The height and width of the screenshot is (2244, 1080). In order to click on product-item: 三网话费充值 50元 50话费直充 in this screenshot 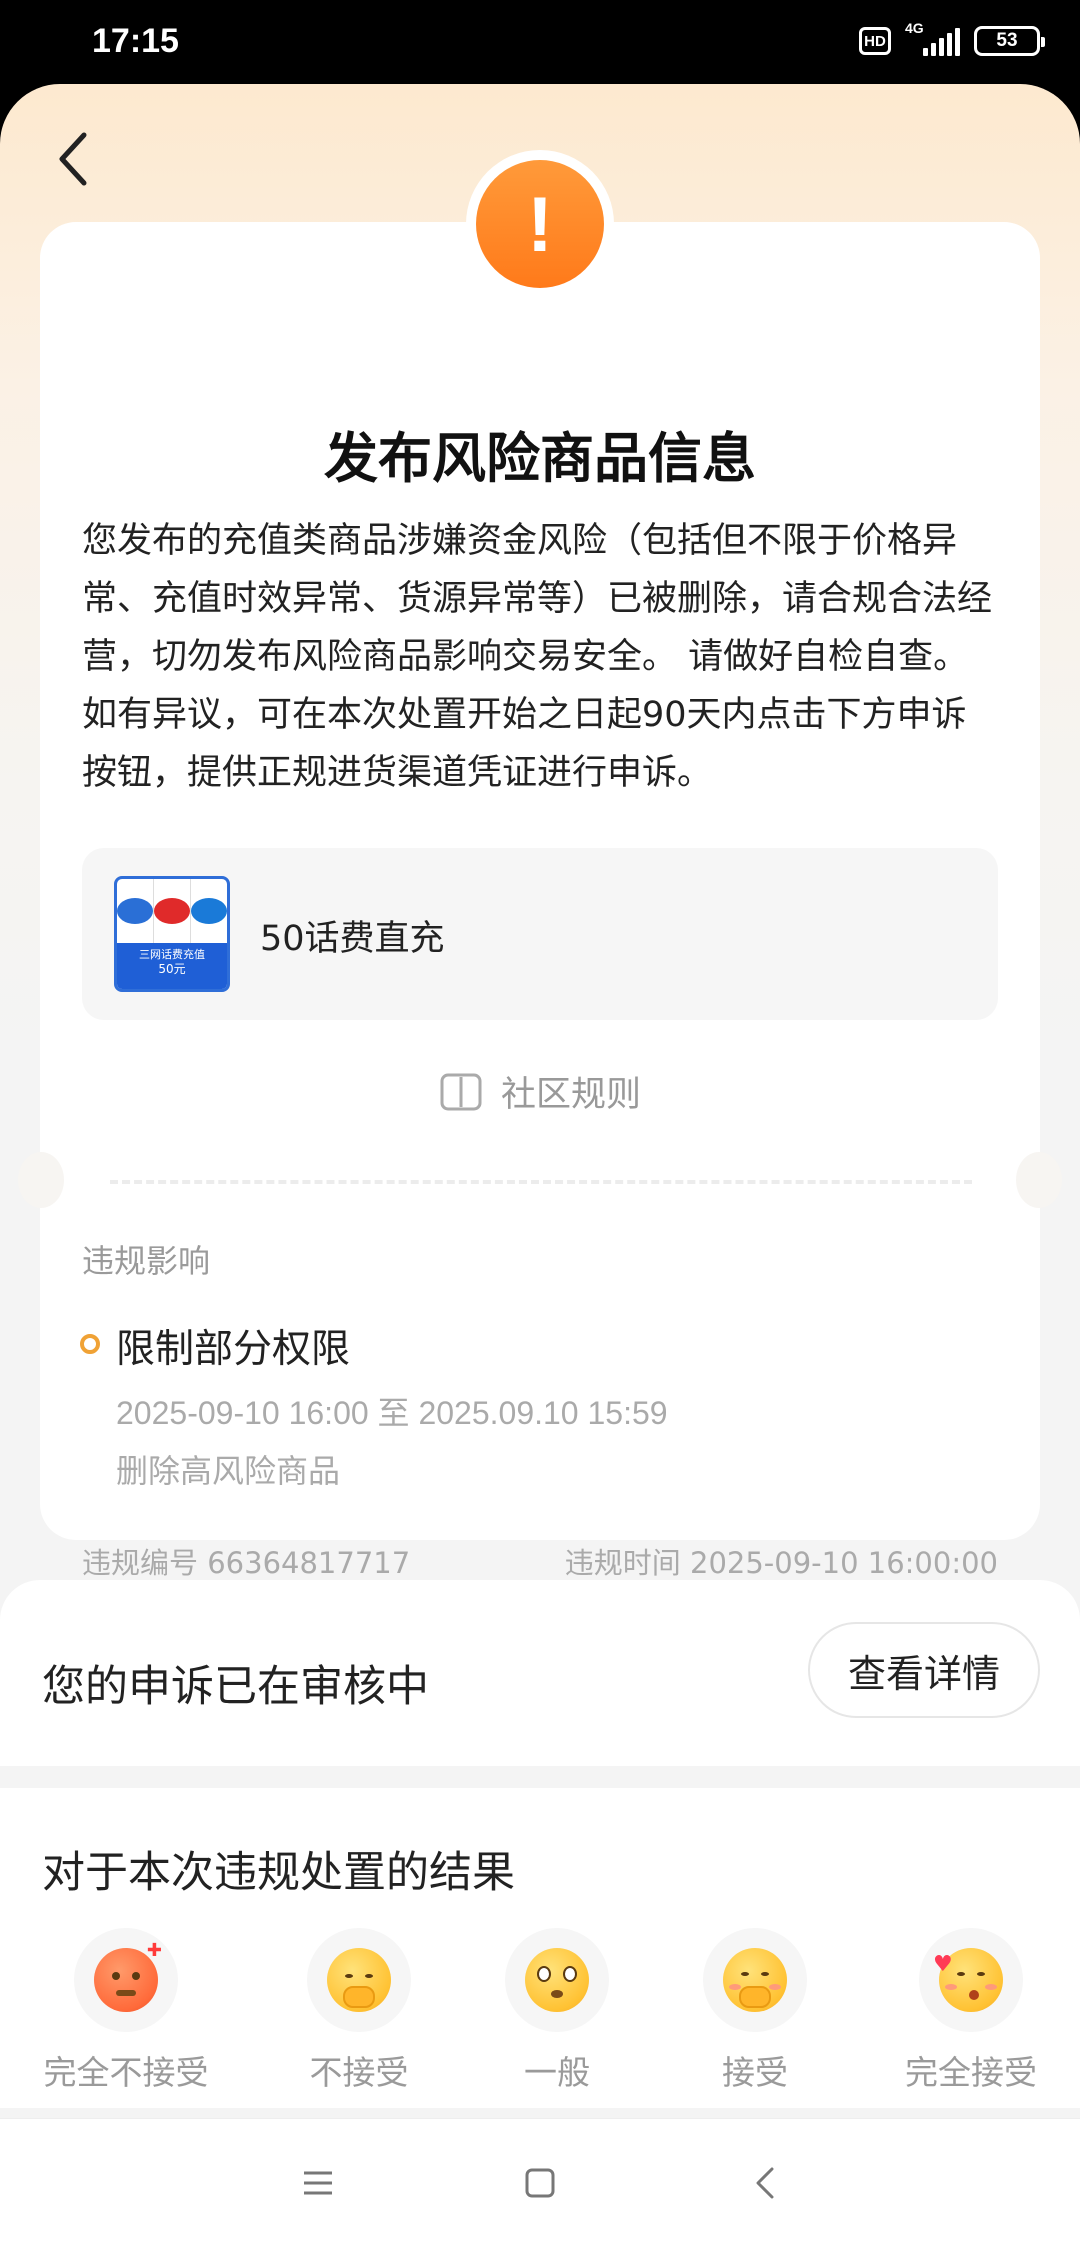, I will do `click(540, 934)`.